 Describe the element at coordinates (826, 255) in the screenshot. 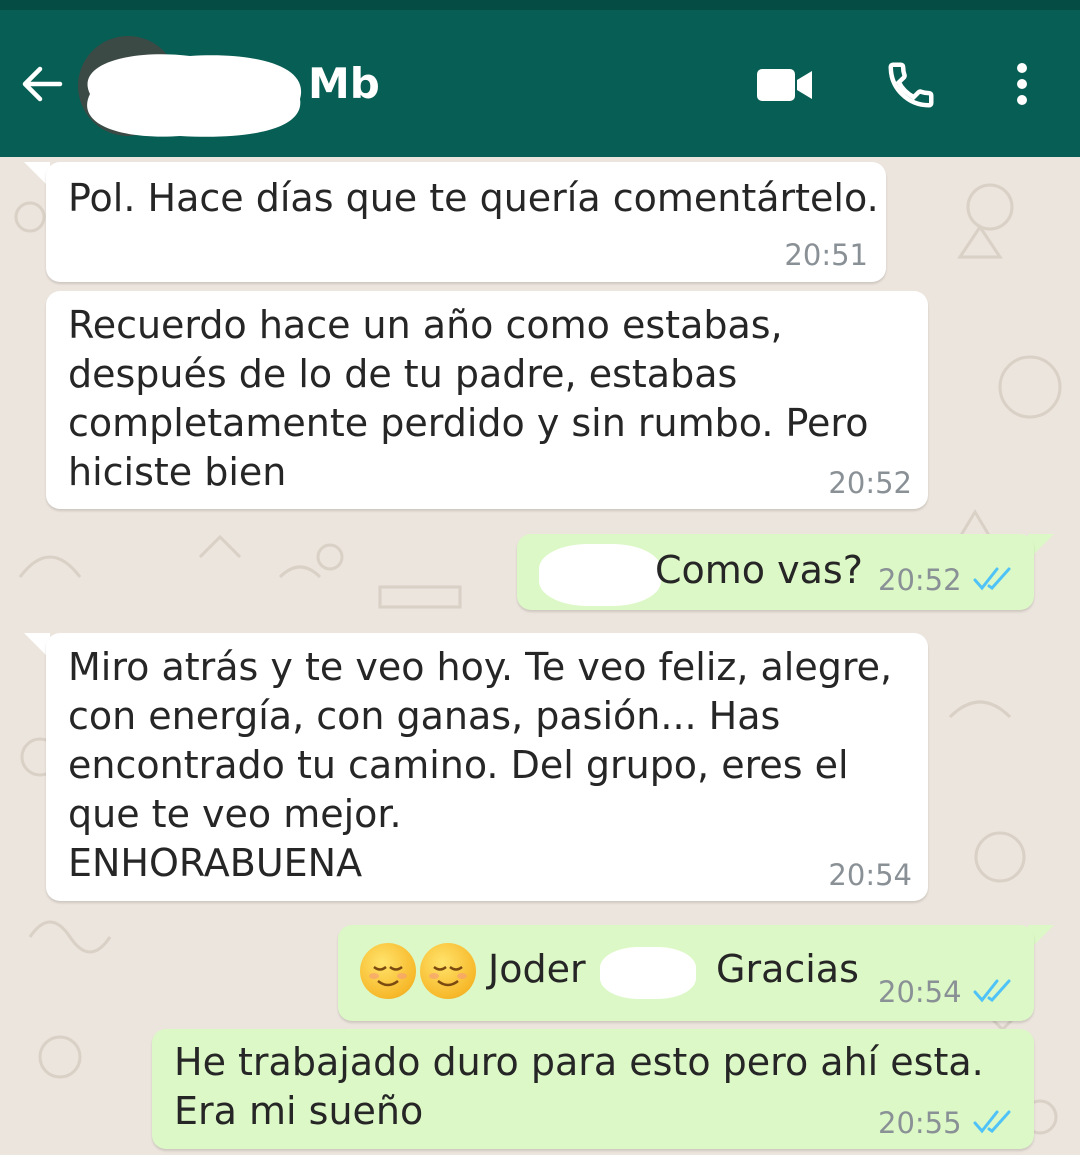

I see `message-time: 20:51` at that location.